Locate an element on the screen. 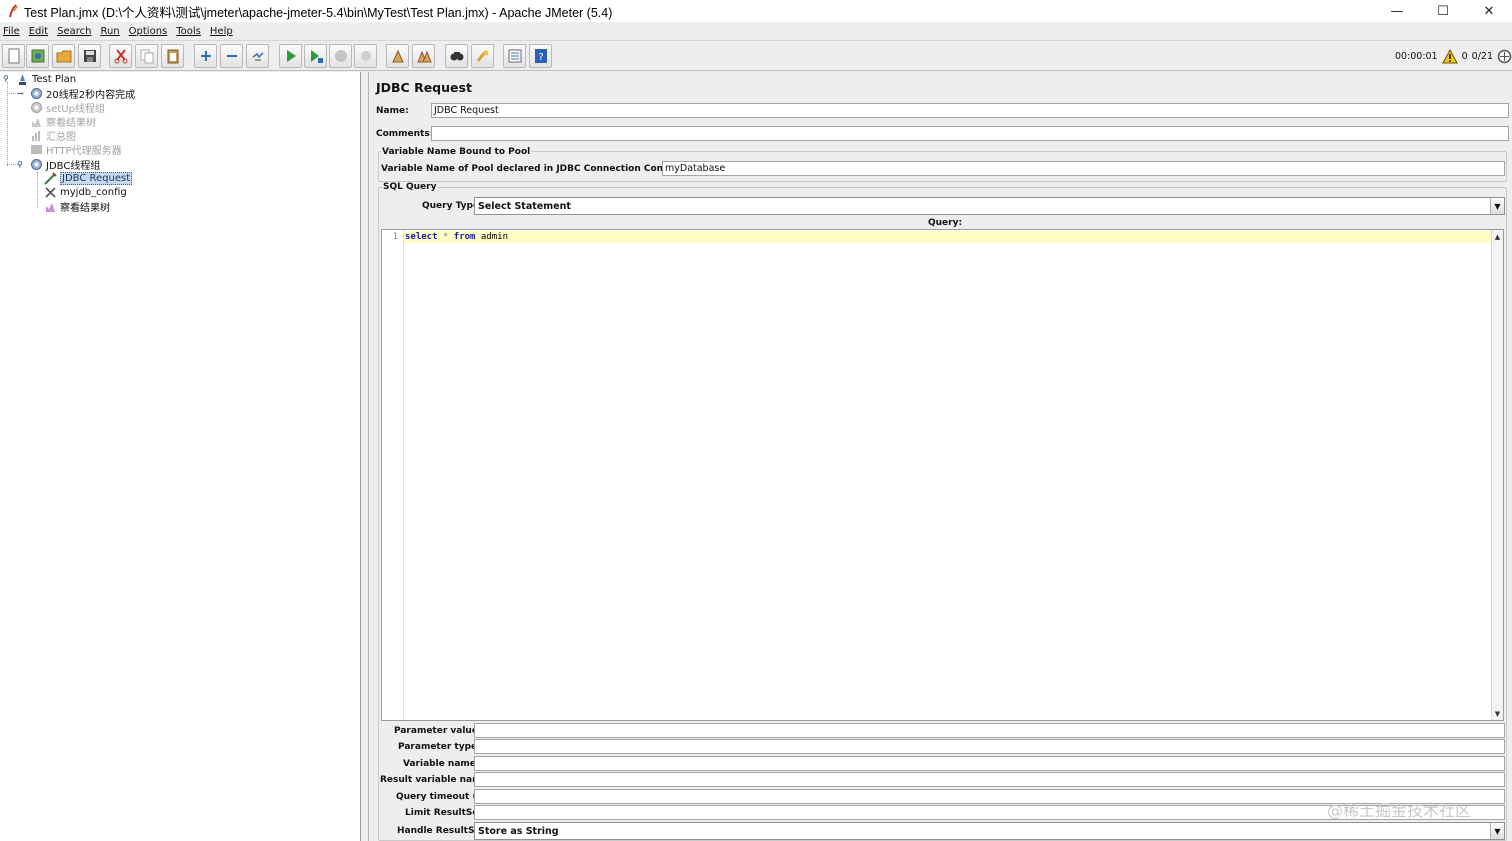  parameter-types-field is located at coordinates (989, 746).